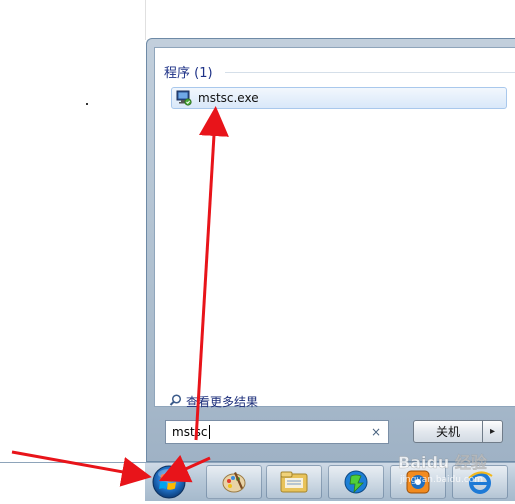  What do you see at coordinates (330, 20) in the screenshot?
I see `background-window-edge` at bounding box center [330, 20].